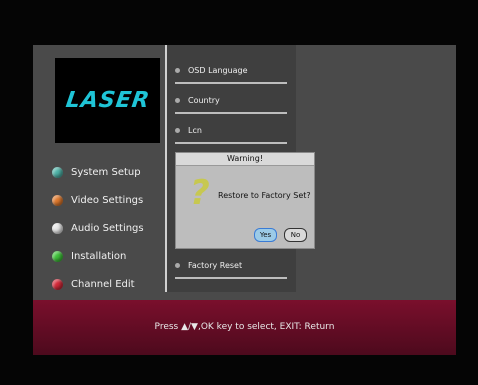 The height and width of the screenshot is (385, 478). I want to click on menu-item-label: Audio Settings, so click(107, 228).